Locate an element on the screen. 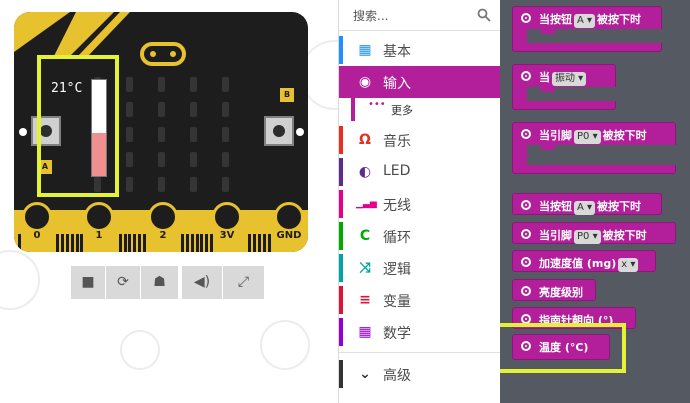 This screenshot has height=403, width=690. divider is located at coordinates (420, 352).